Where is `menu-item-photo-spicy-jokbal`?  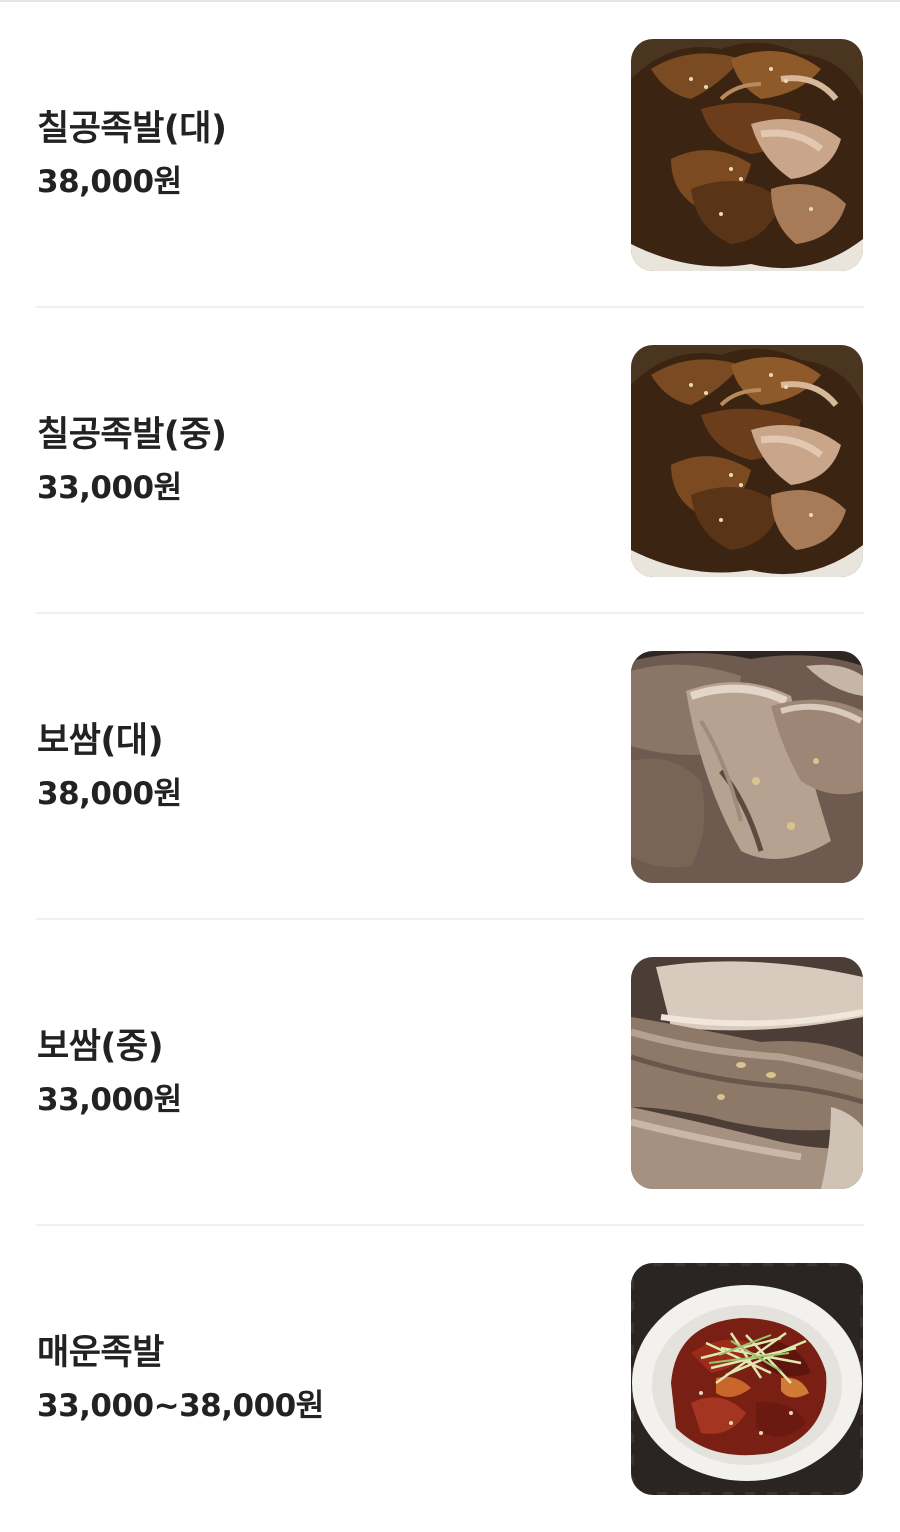
menu-item-photo-spicy-jokbal is located at coordinates (747, 1379).